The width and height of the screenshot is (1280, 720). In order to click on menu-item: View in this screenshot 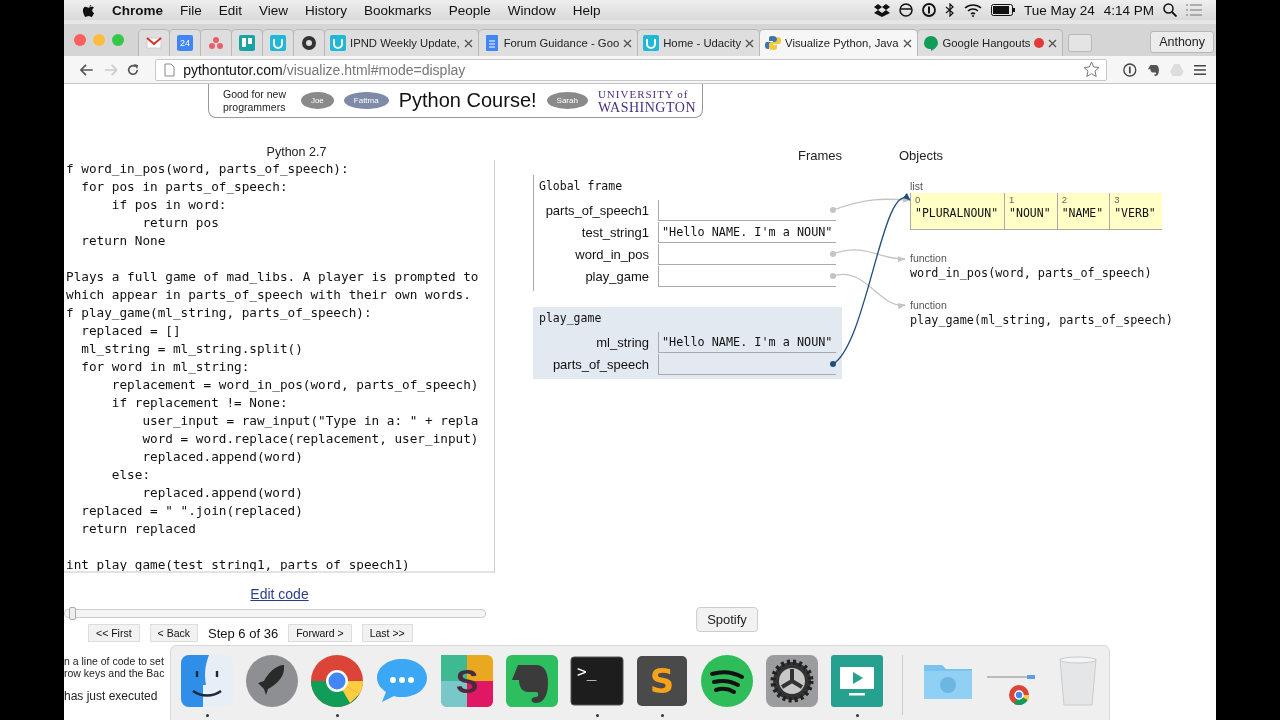, I will do `click(274, 10)`.